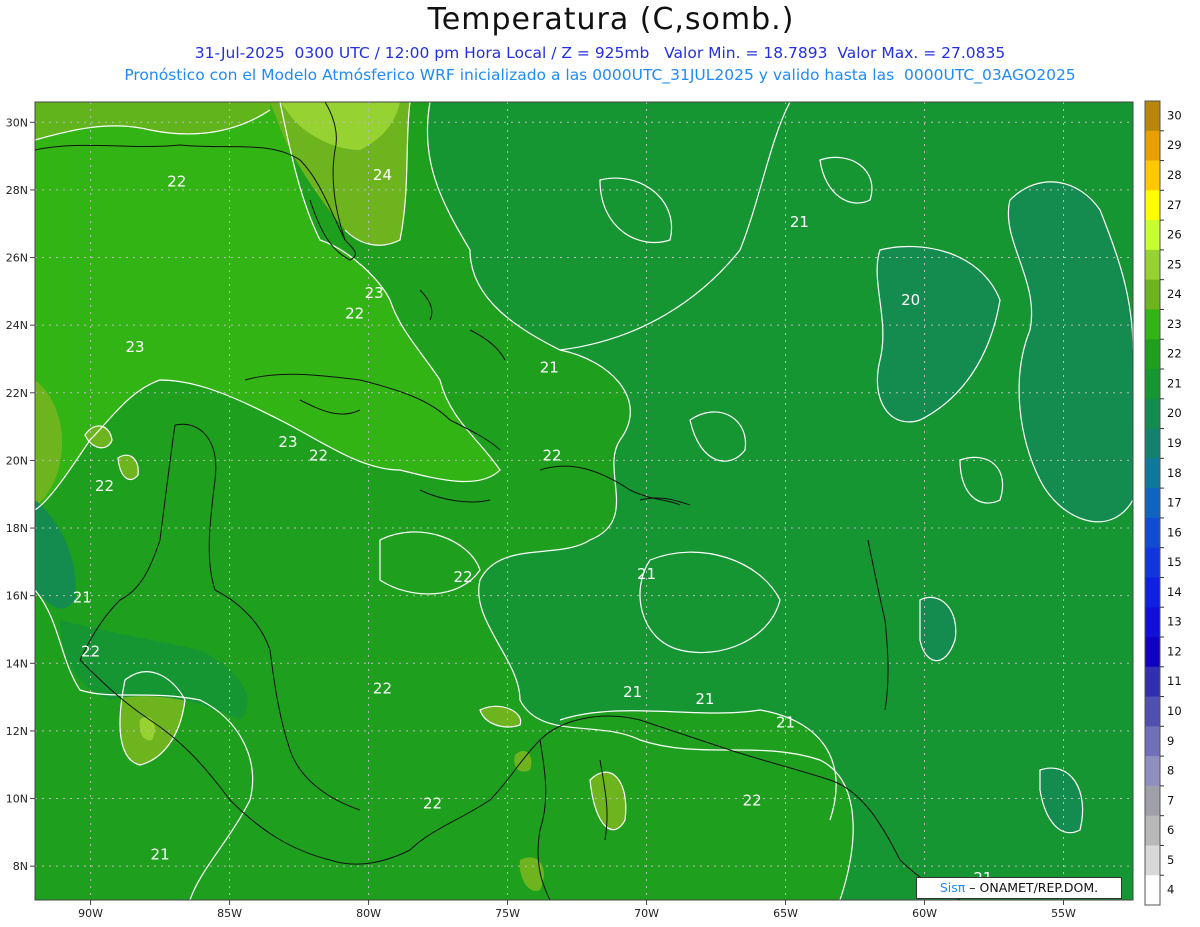 The width and height of the screenshot is (1200, 927). I want to click on color-scale-label: 17, so click(1174, 503).